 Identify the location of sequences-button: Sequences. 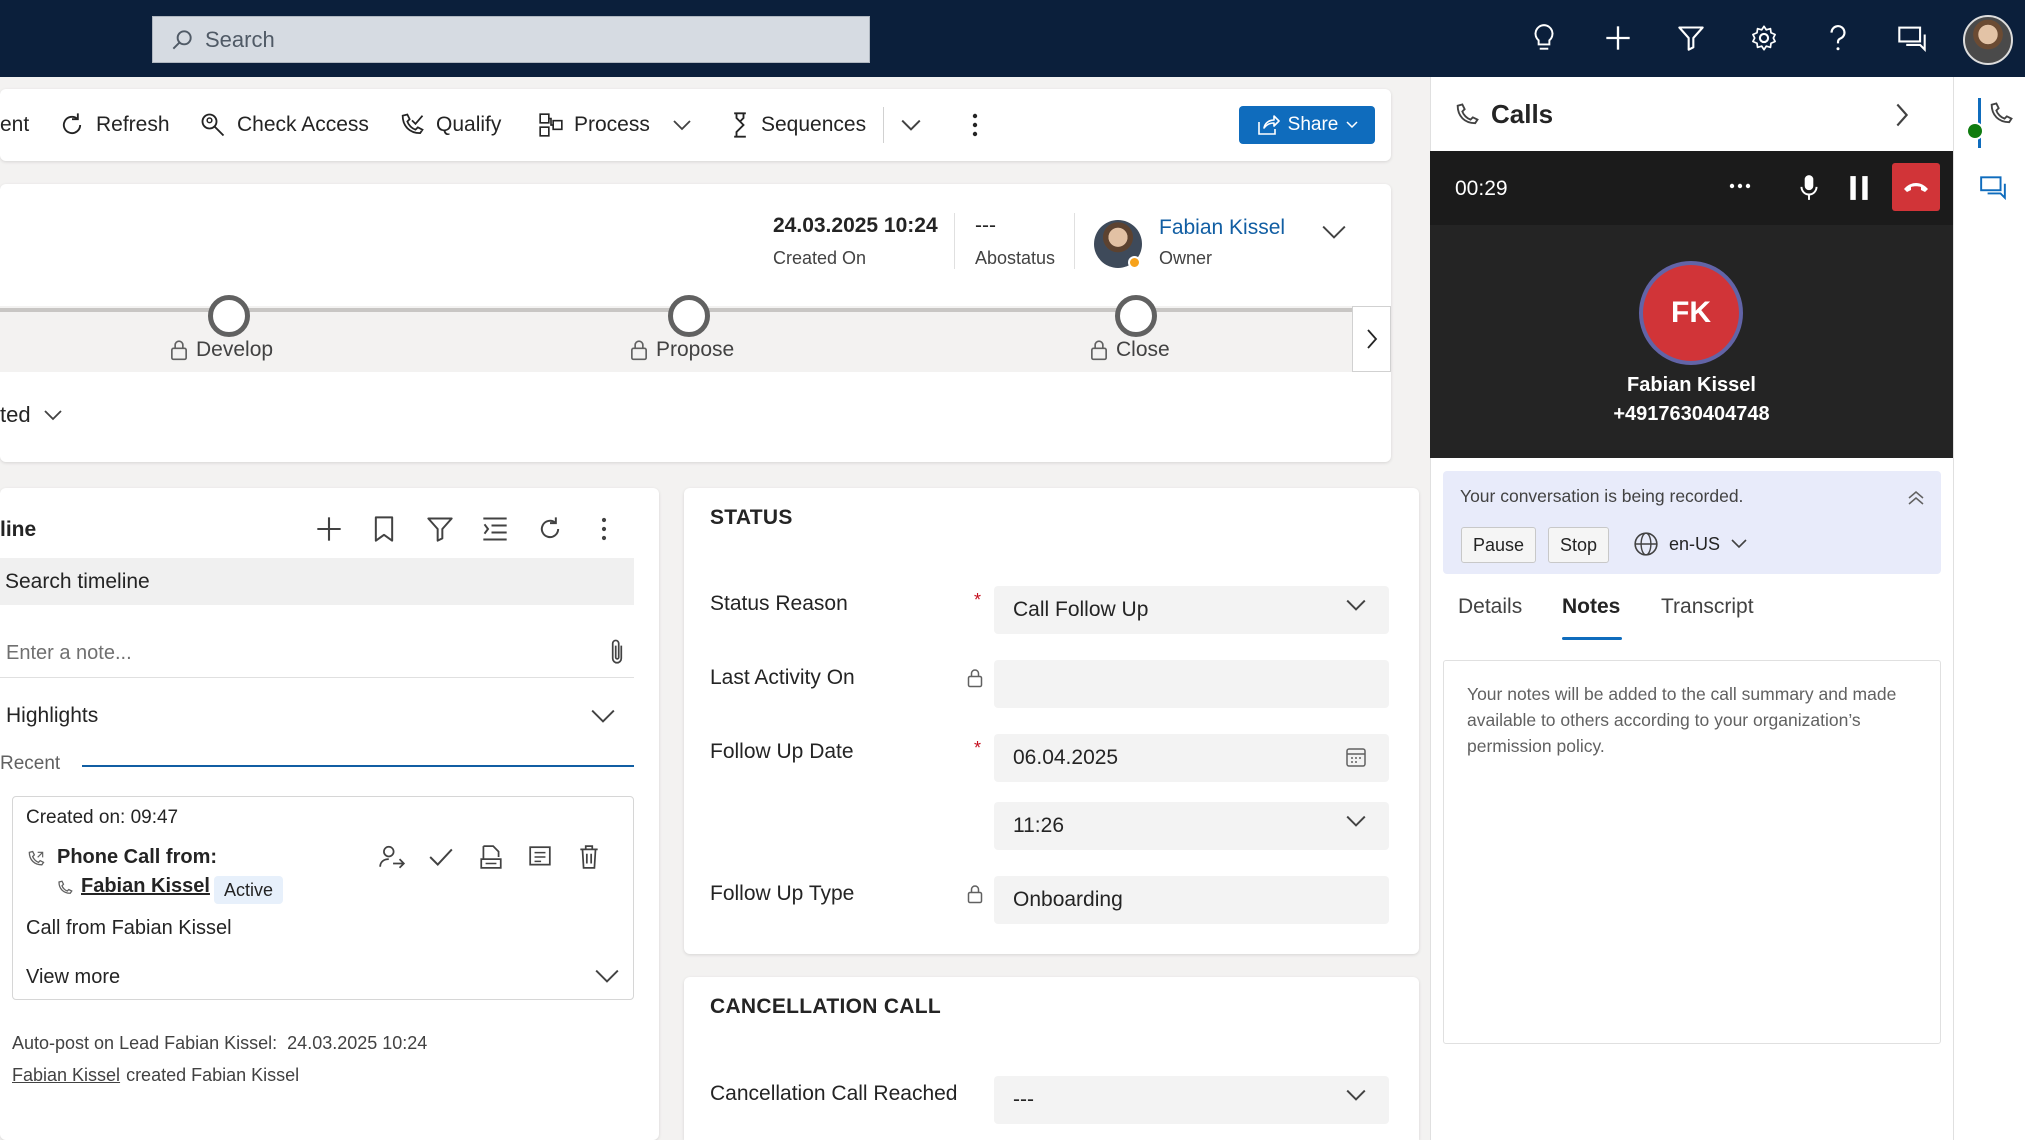
(797, 125).